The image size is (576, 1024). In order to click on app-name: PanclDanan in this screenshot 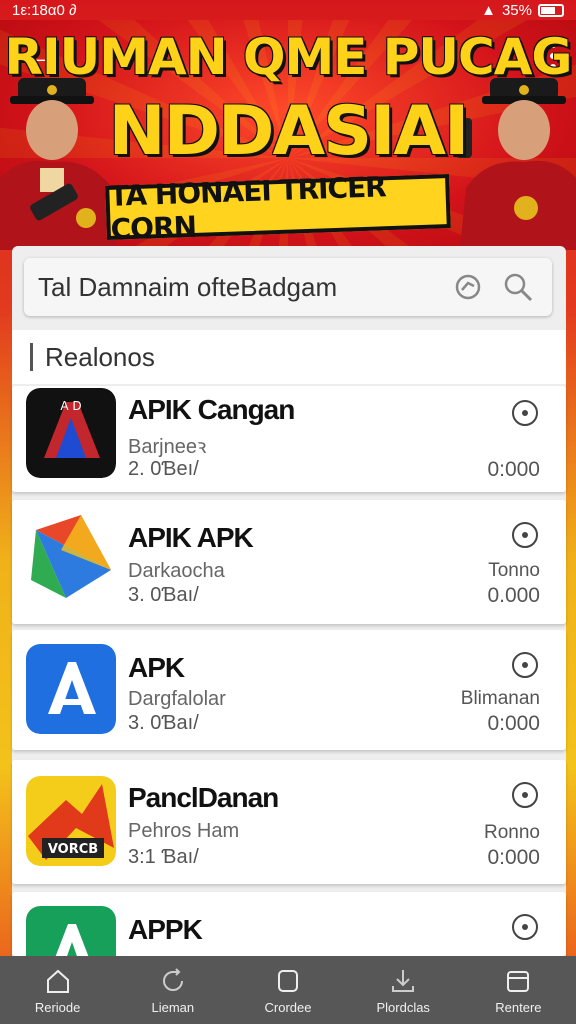, I will do `click(203, 797)`.